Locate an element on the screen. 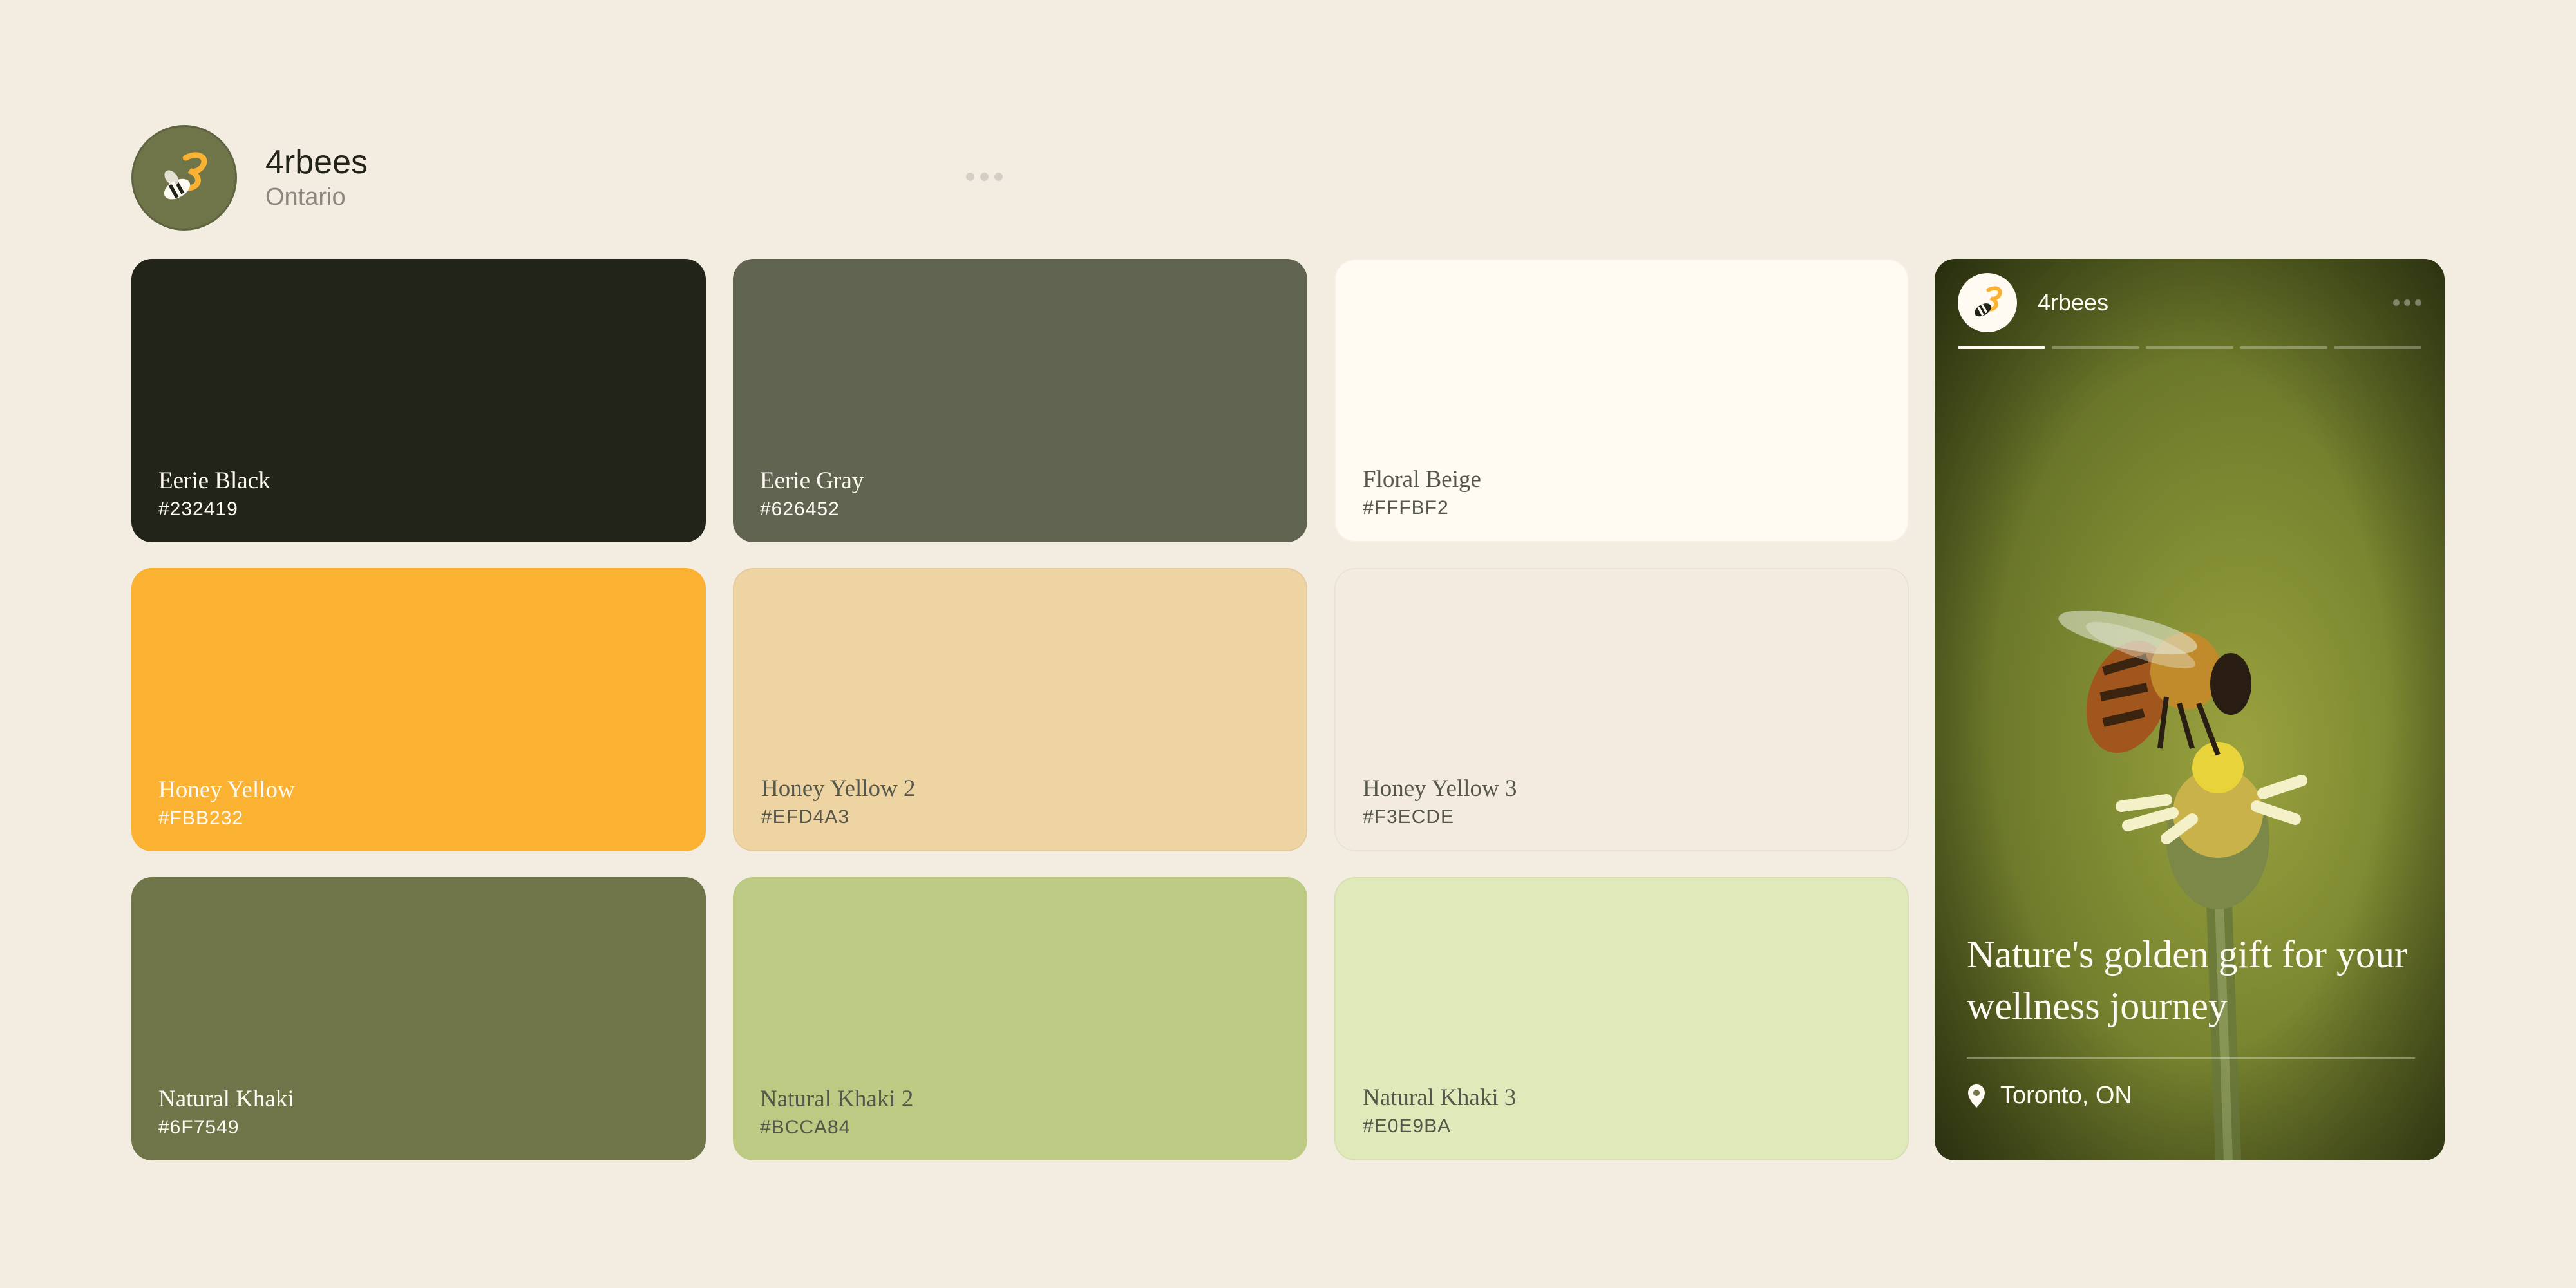 The height and width of the screenshot is (1288, 2576). color-swatch: Honey Yellow 2 #EFD4A3 is located at coordinates (1020, 710).